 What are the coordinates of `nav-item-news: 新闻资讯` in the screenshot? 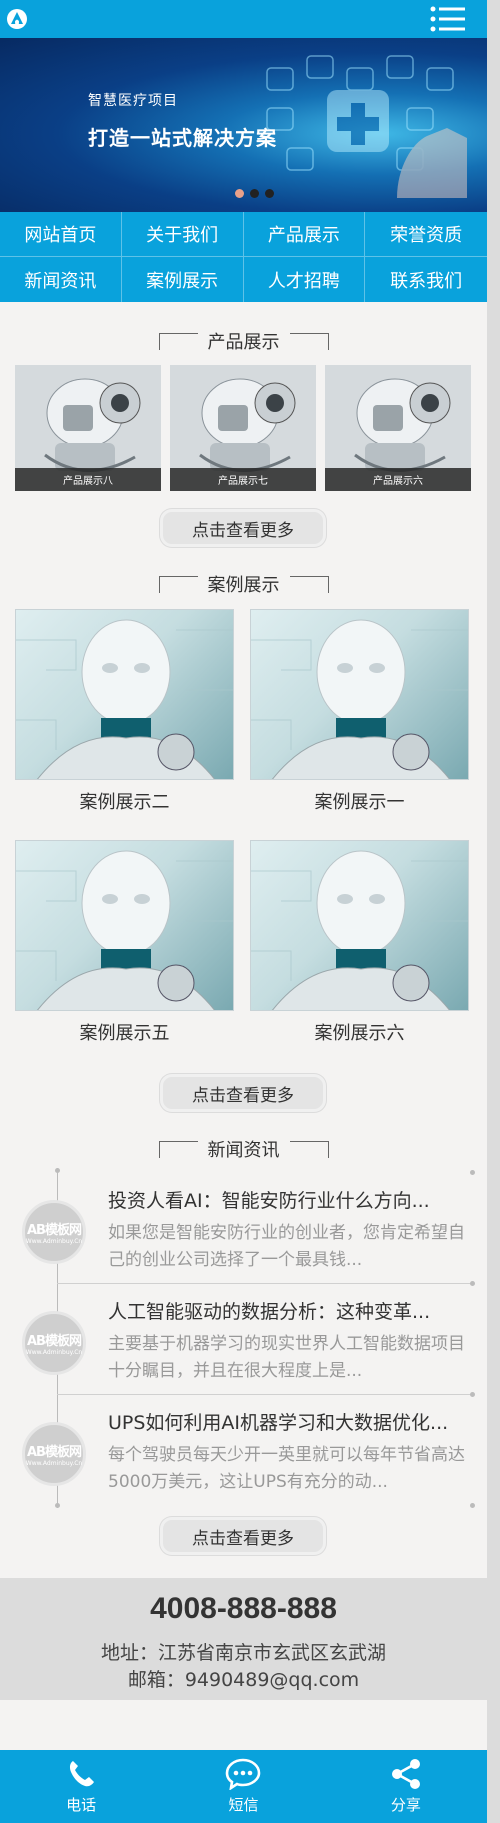 It's located at (61, 279).